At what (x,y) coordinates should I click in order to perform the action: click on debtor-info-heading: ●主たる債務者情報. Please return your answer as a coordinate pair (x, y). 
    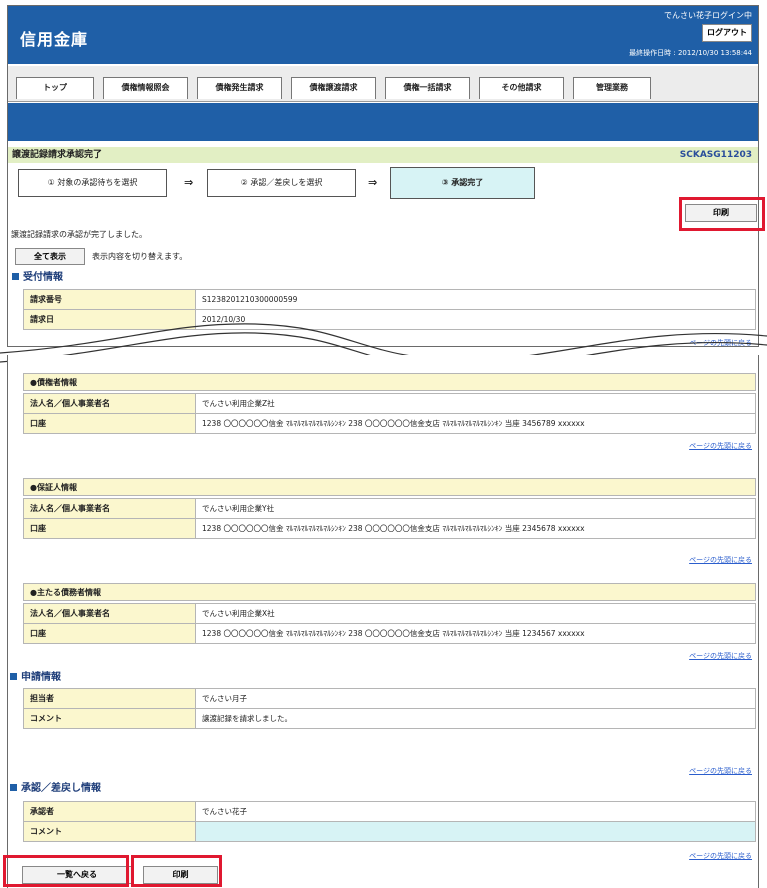
    Looking at the image, I should click on (389, 592).